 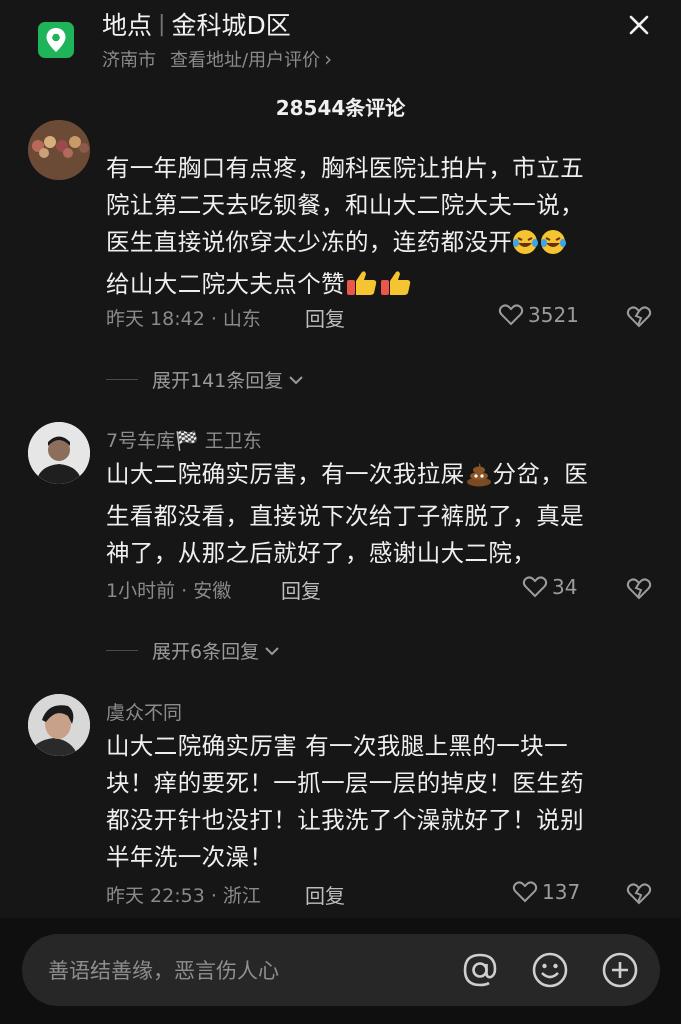 I want to click on close-icon, so click(x=639, y=25).